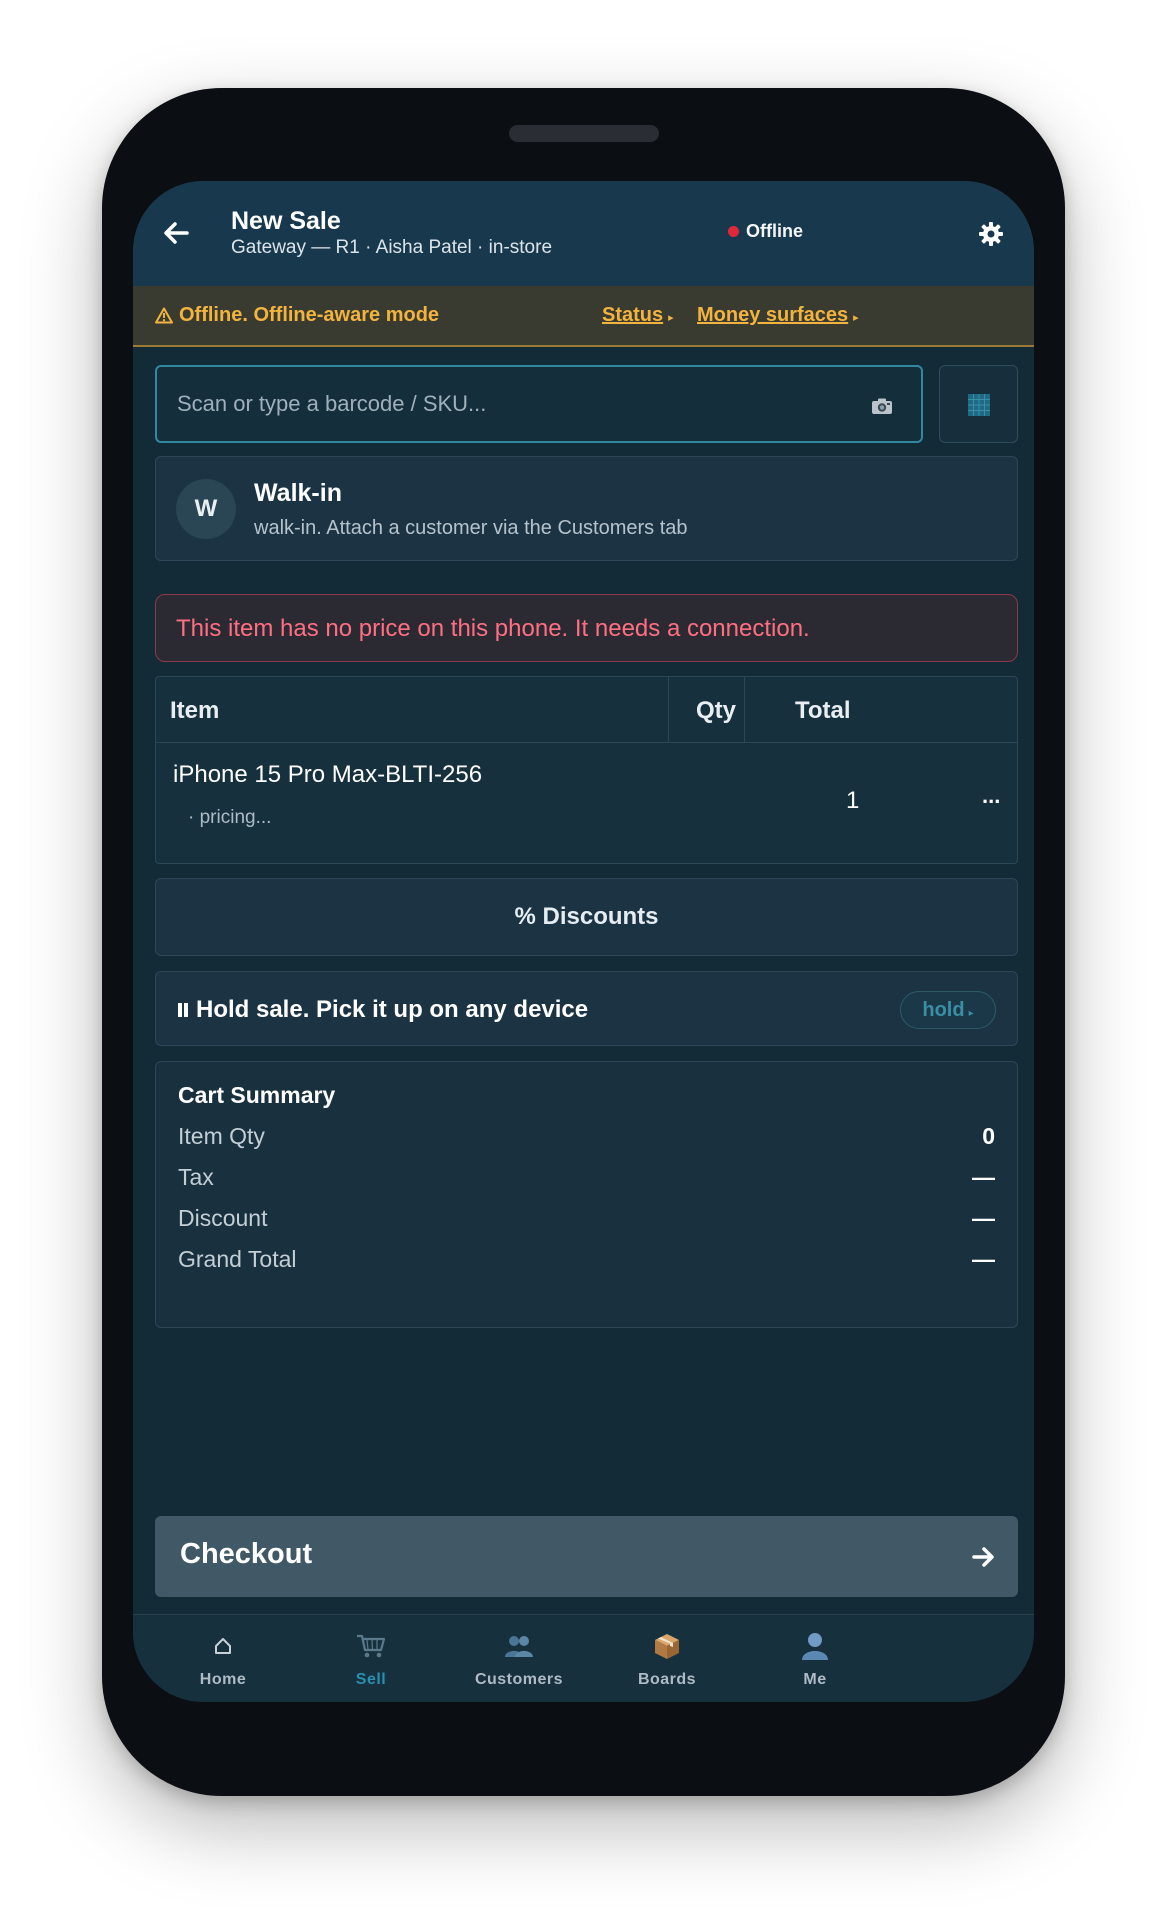  Describe the element at coordinates (586, 917) in the screenshot. I see `discounts-button: % Discounts` at that location.